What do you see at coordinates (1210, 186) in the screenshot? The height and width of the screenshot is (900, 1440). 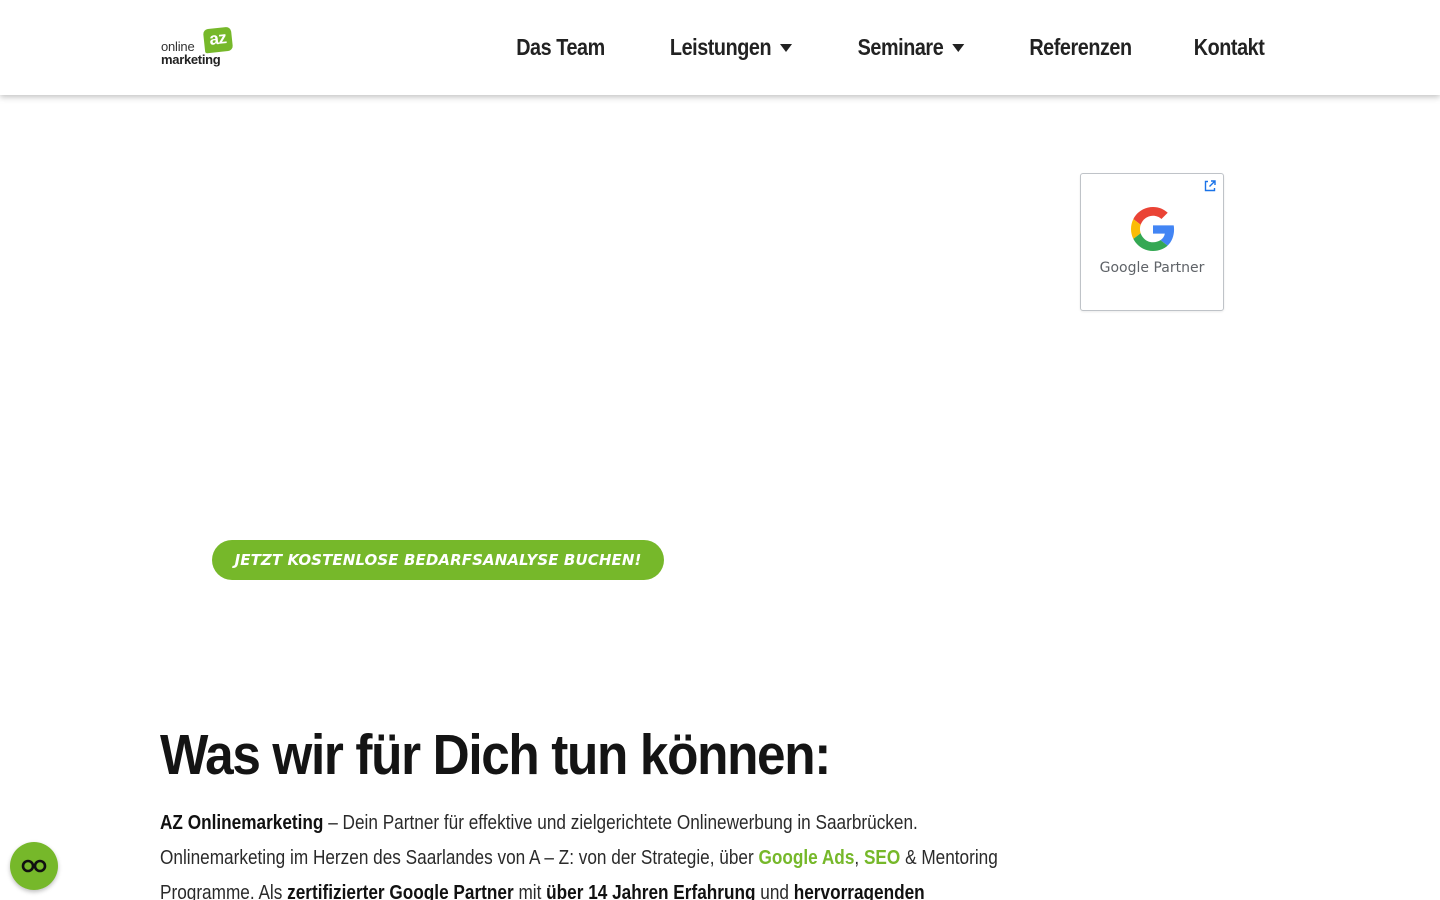 I see `external-link-icon` at bounding box center [1210, 186].